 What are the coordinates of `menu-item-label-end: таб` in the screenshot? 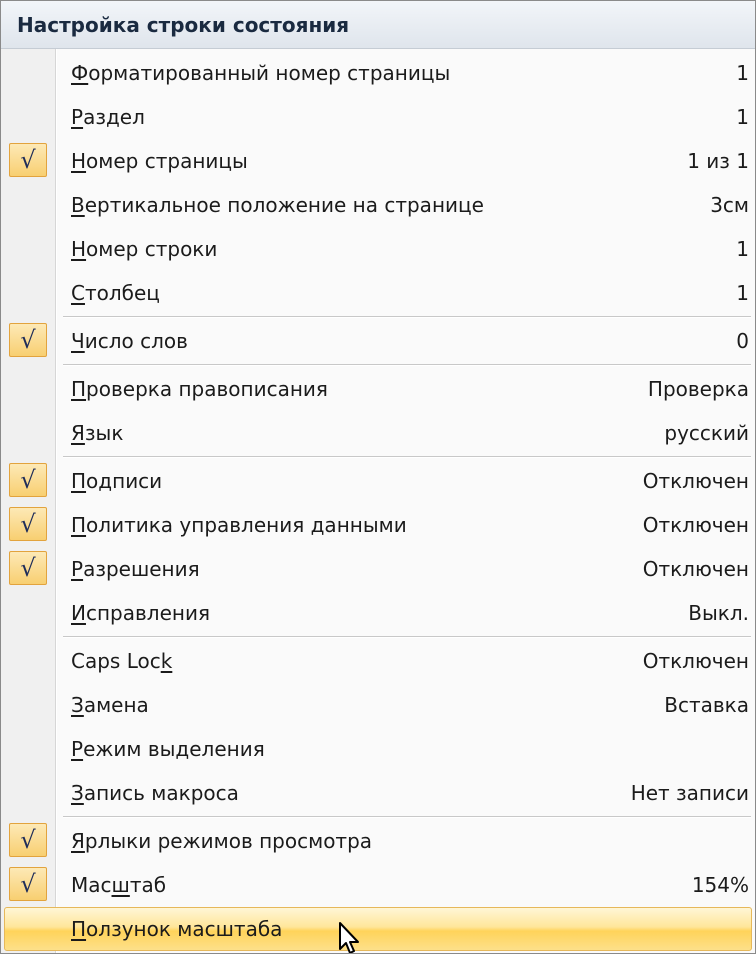 It's located at (148, 885).